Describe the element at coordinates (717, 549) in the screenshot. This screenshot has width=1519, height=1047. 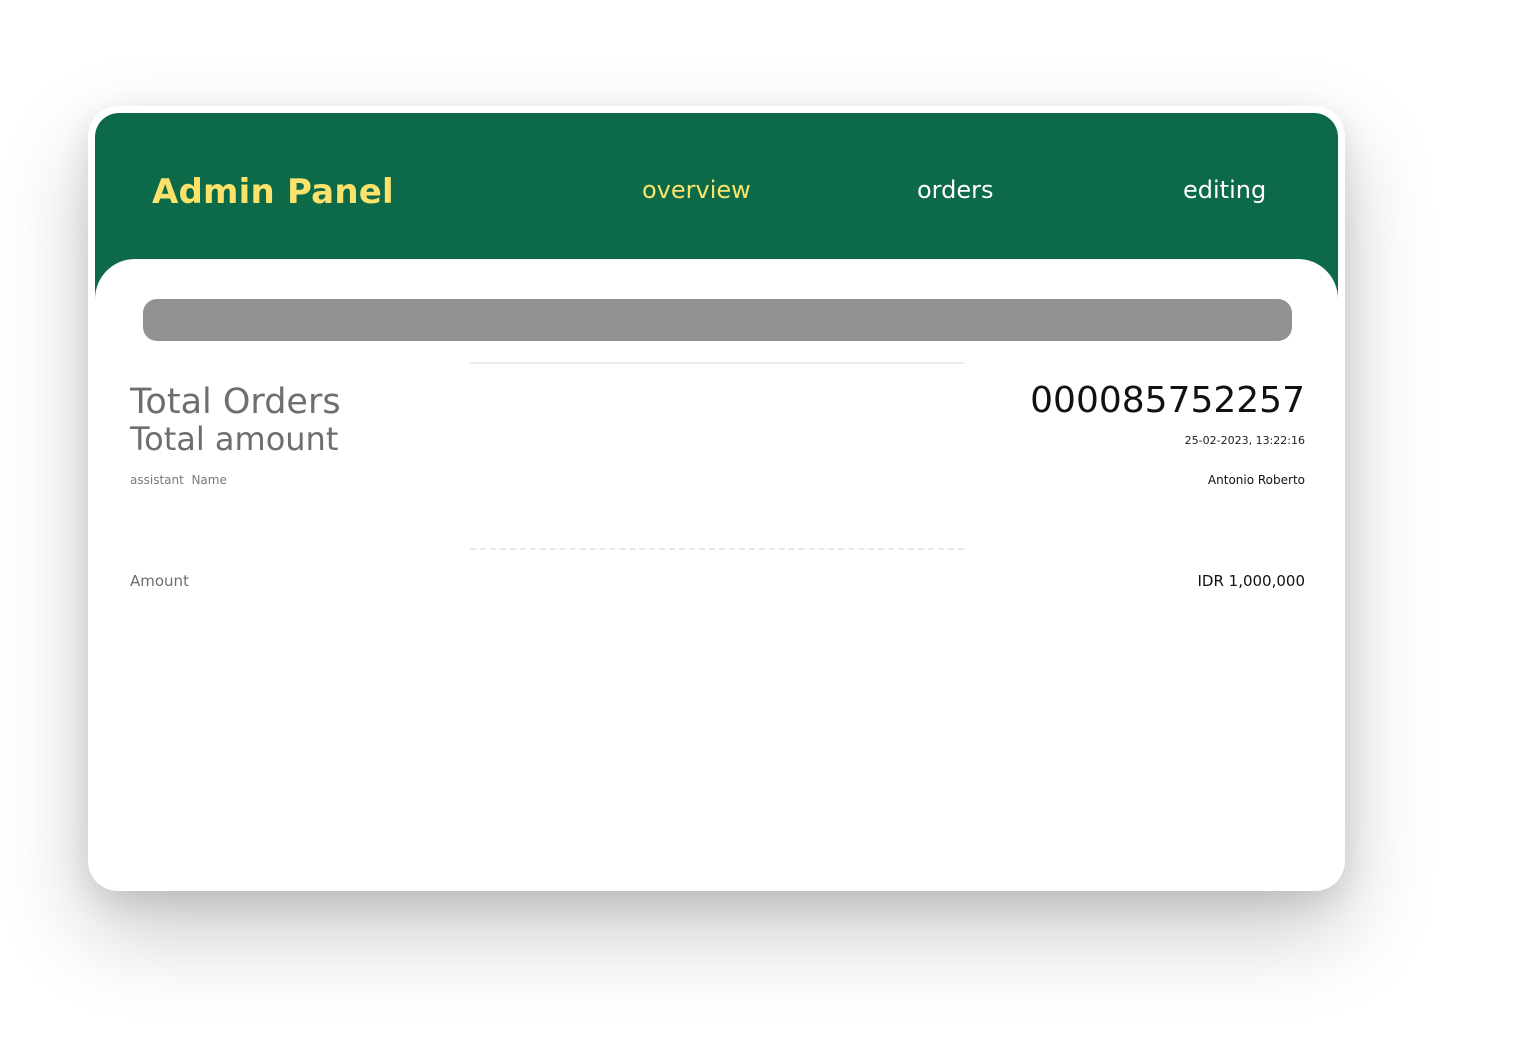
I see `dashed-divider` at that location.